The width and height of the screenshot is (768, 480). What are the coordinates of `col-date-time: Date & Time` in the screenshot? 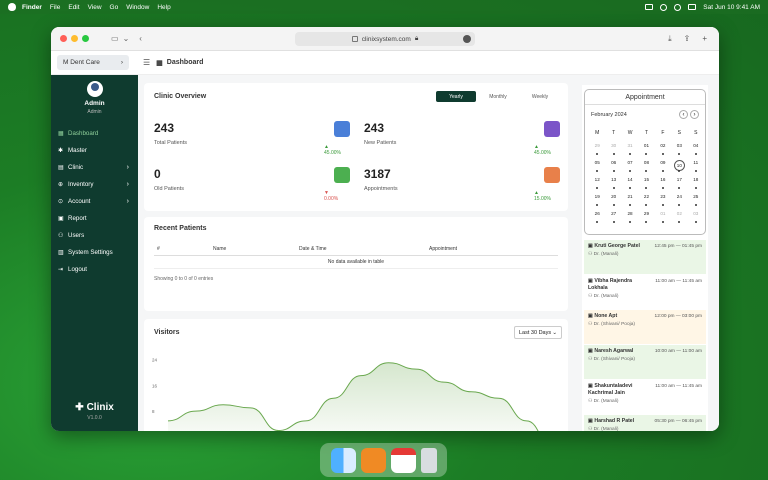 It's located at (361, 249).